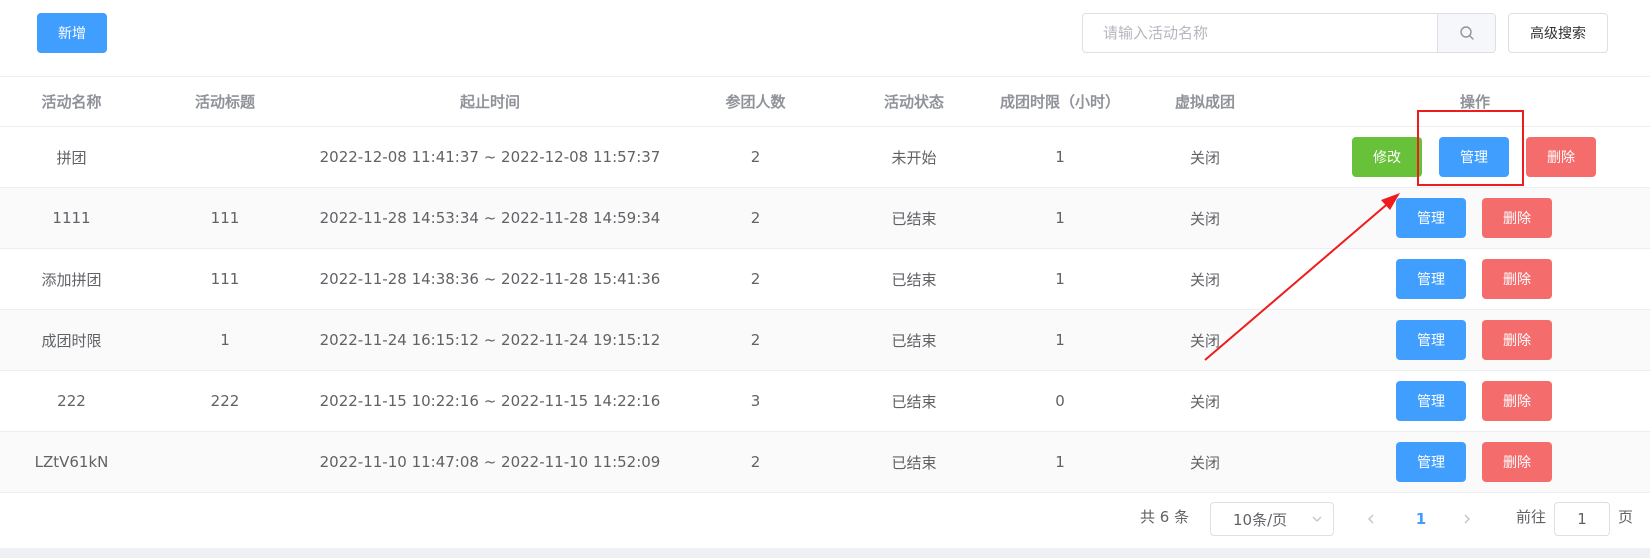 This screenshot has width=1650, height=558. I want to click on chevron-left-icon, so click(1371, 519).